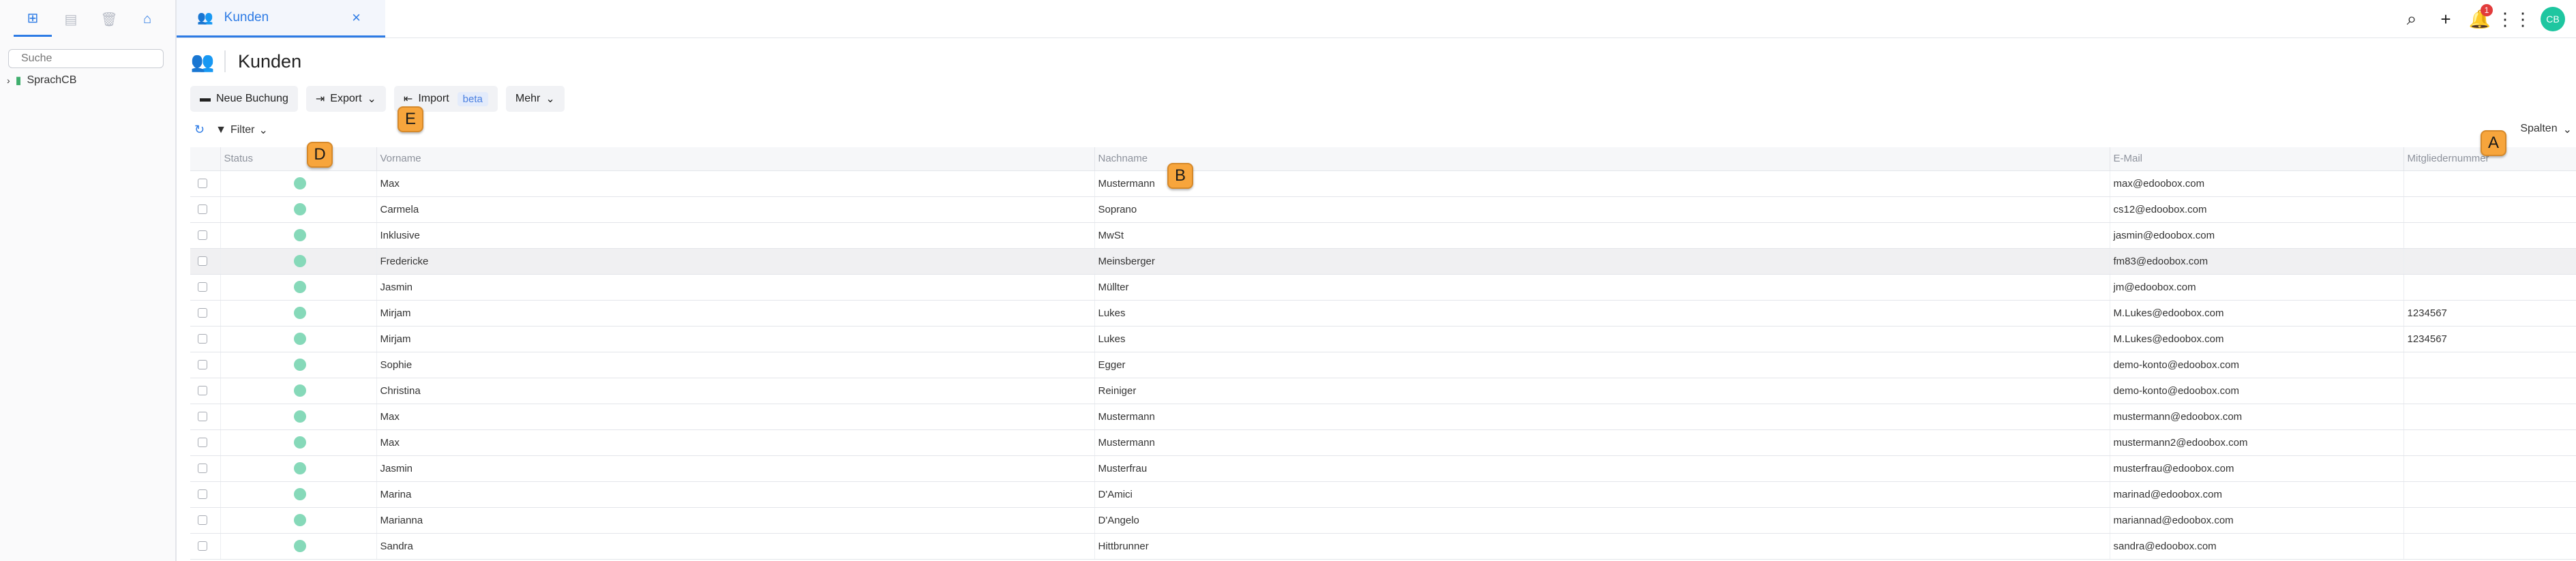  I want to click on last-name-cell: Meinsberger, so click(1602, 261).